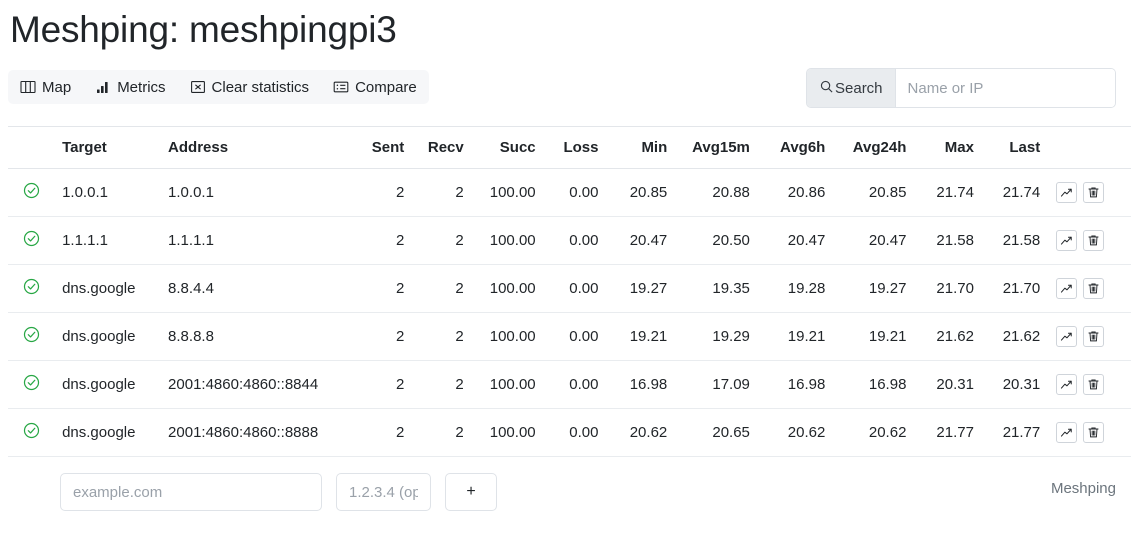 Image resolution: width=1139 pixels, height=547 pixels. I want to click on column-header-sent: Sent, so click(383, 148).